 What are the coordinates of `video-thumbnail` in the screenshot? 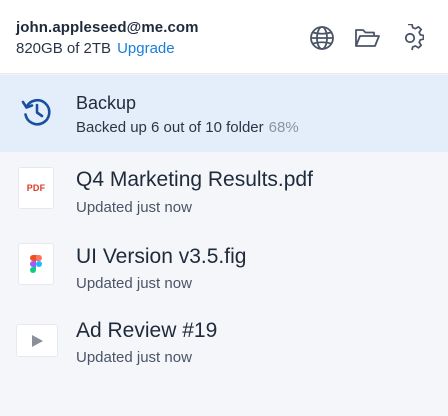 It's located at (37, 340).